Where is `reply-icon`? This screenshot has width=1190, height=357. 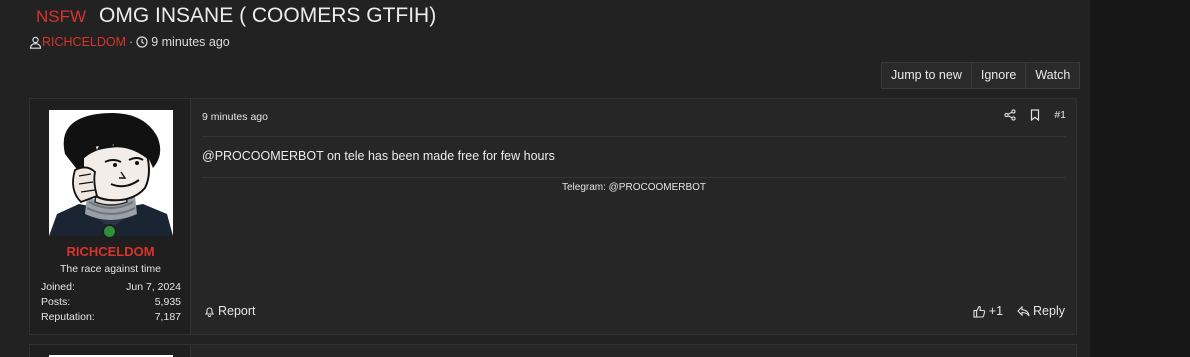 reply-icon is located at coordinates (1023, 311).